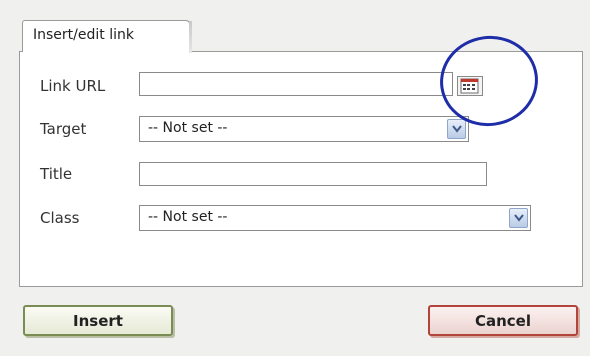 Image resolution: width=590 pixels, height=356 pixels. What do you see at coordinates (98, 320) in the screenshot?
I see `insert-button: Insert` at bounding box center [98, 320].